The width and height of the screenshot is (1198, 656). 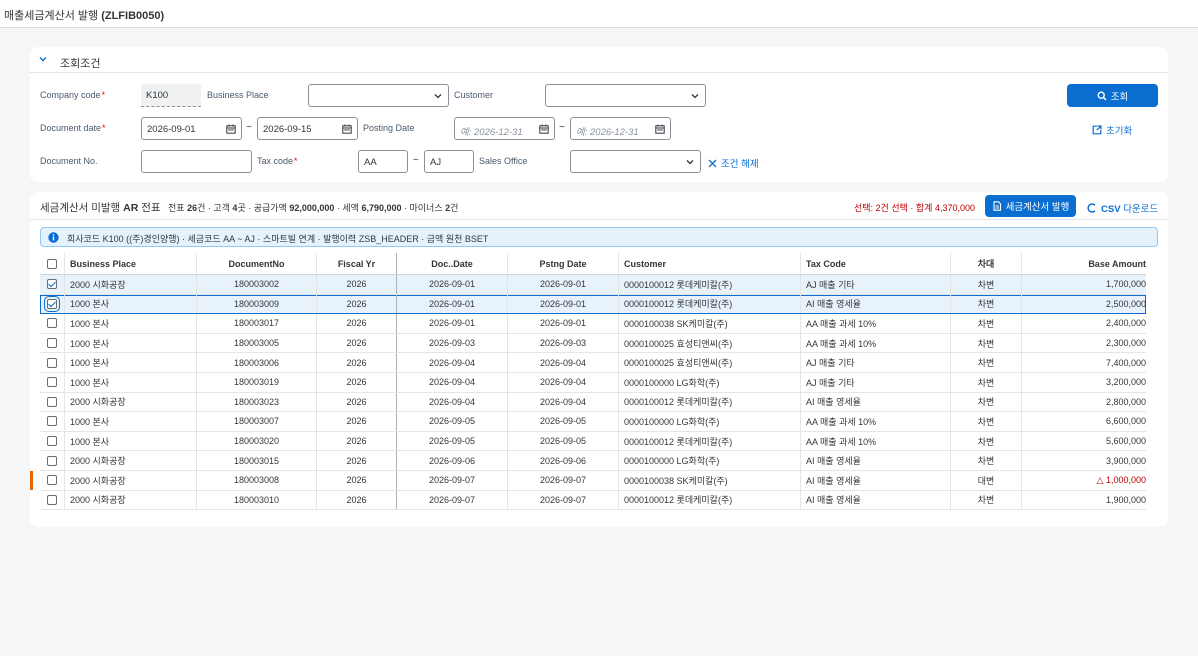 What do you see at coordinates (1112, 95) in the screenshot?
I see `search-button: 조회` at bounding box center [1112, 95].